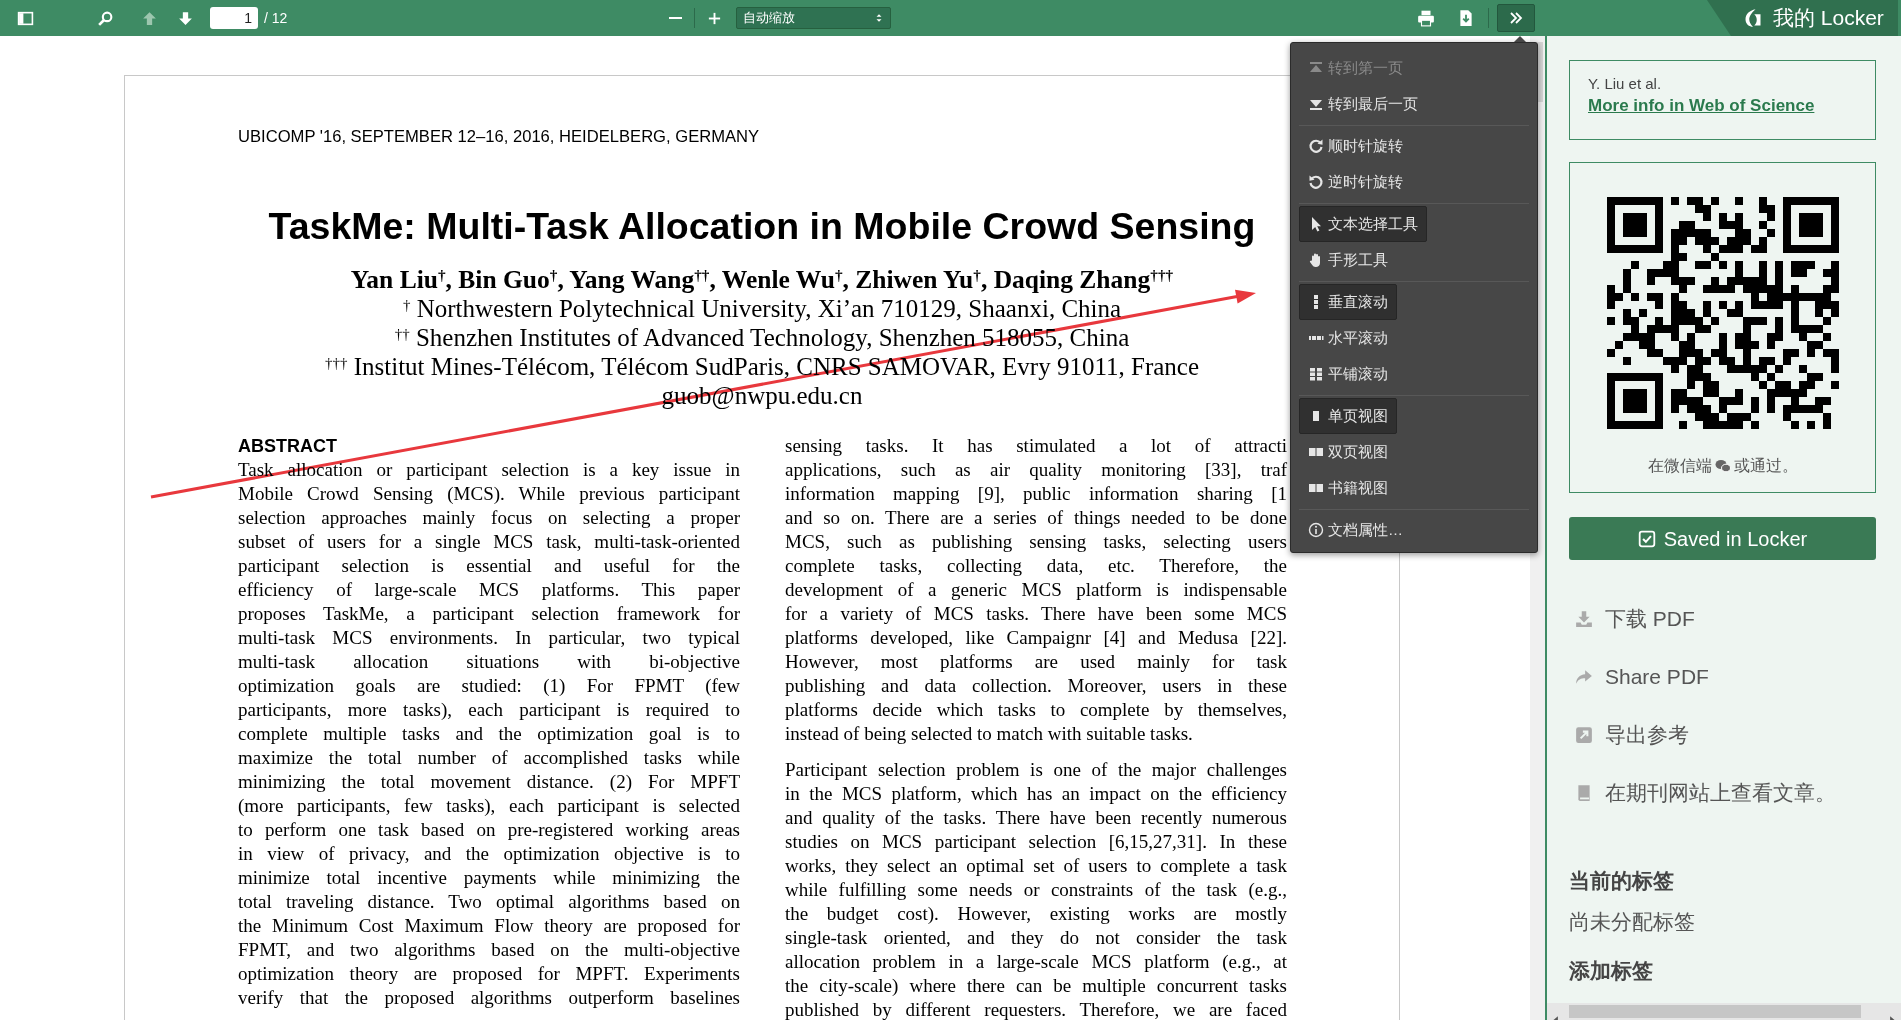 This screenshot has height=1020, width=1901. Describe the element at coordinates (1715, 1011) in the screenshot. I see `scrollbar-thumb` at that location.